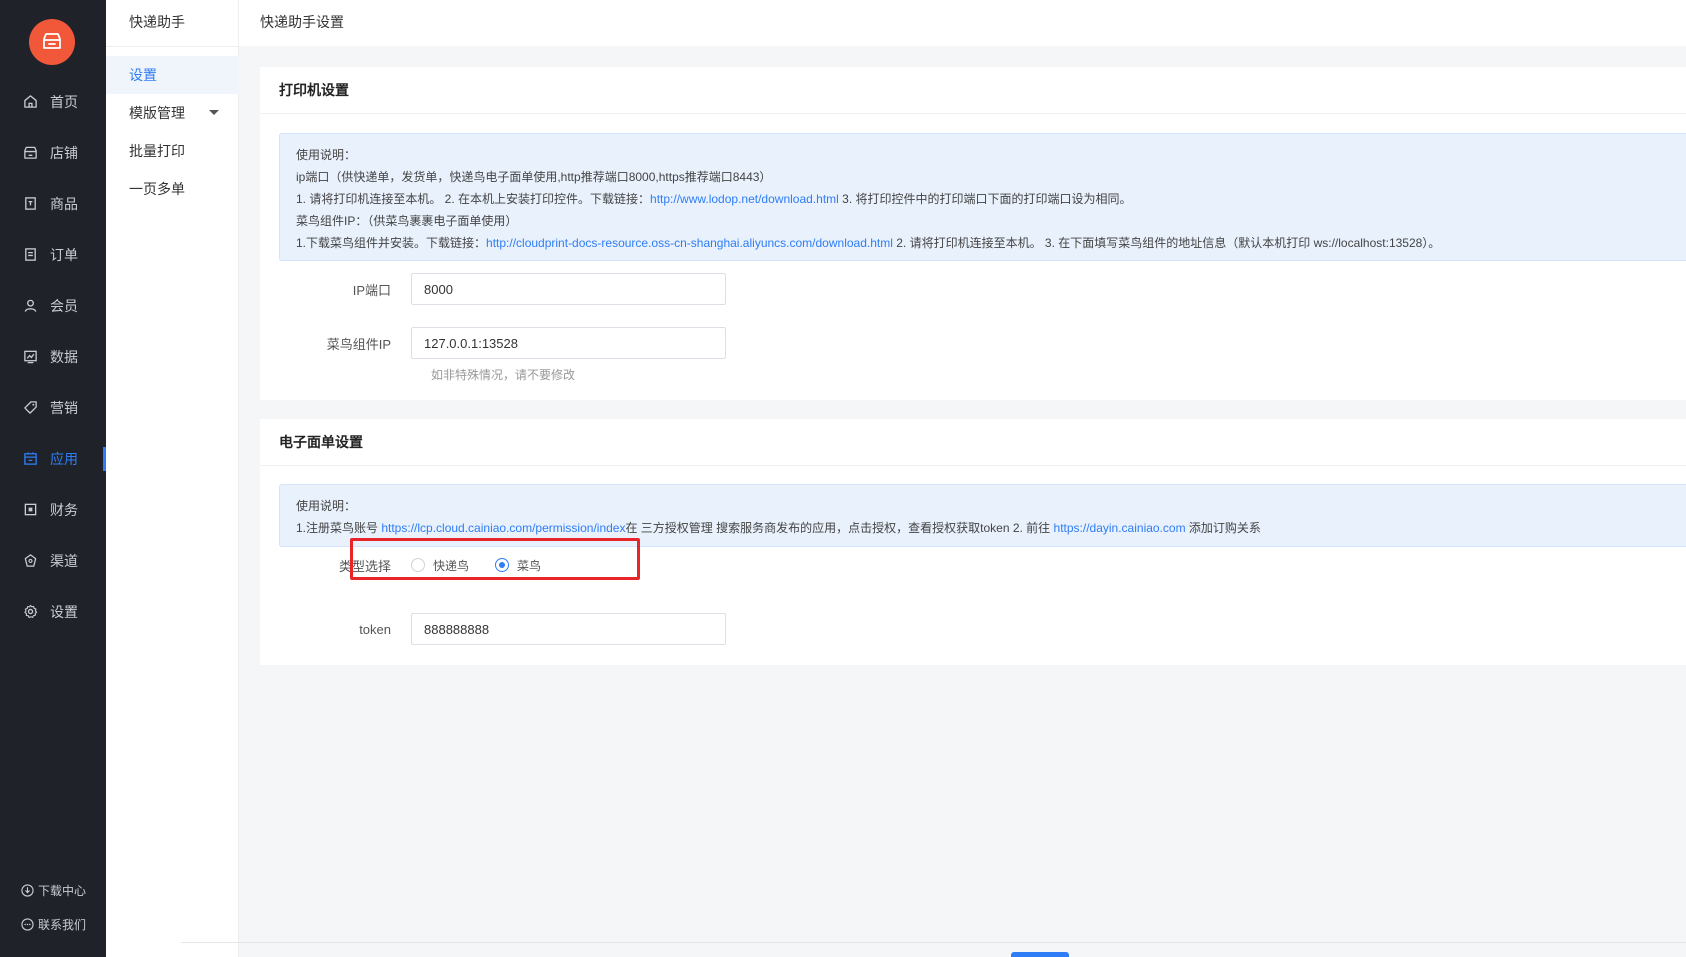  I want to click on page-title: 快递助手设置, so click(962, 23).